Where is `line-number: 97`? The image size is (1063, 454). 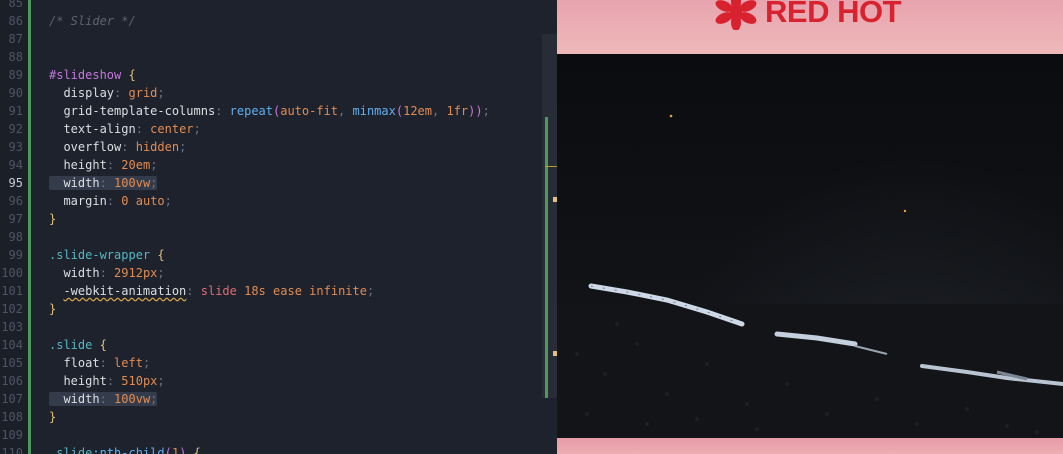 line-number: 97 is located at coordinates (15, 219).